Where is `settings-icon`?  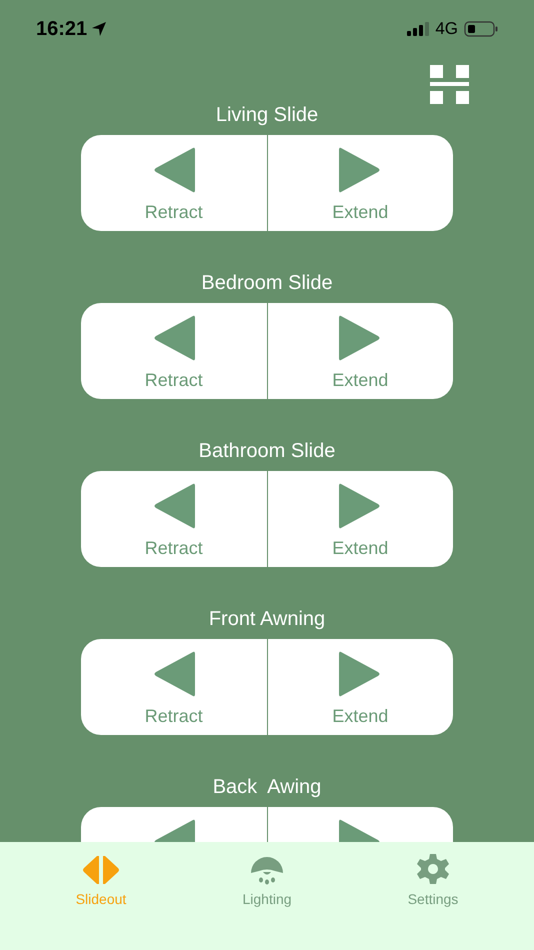
settings-icon is located at coordinates (433, 869).